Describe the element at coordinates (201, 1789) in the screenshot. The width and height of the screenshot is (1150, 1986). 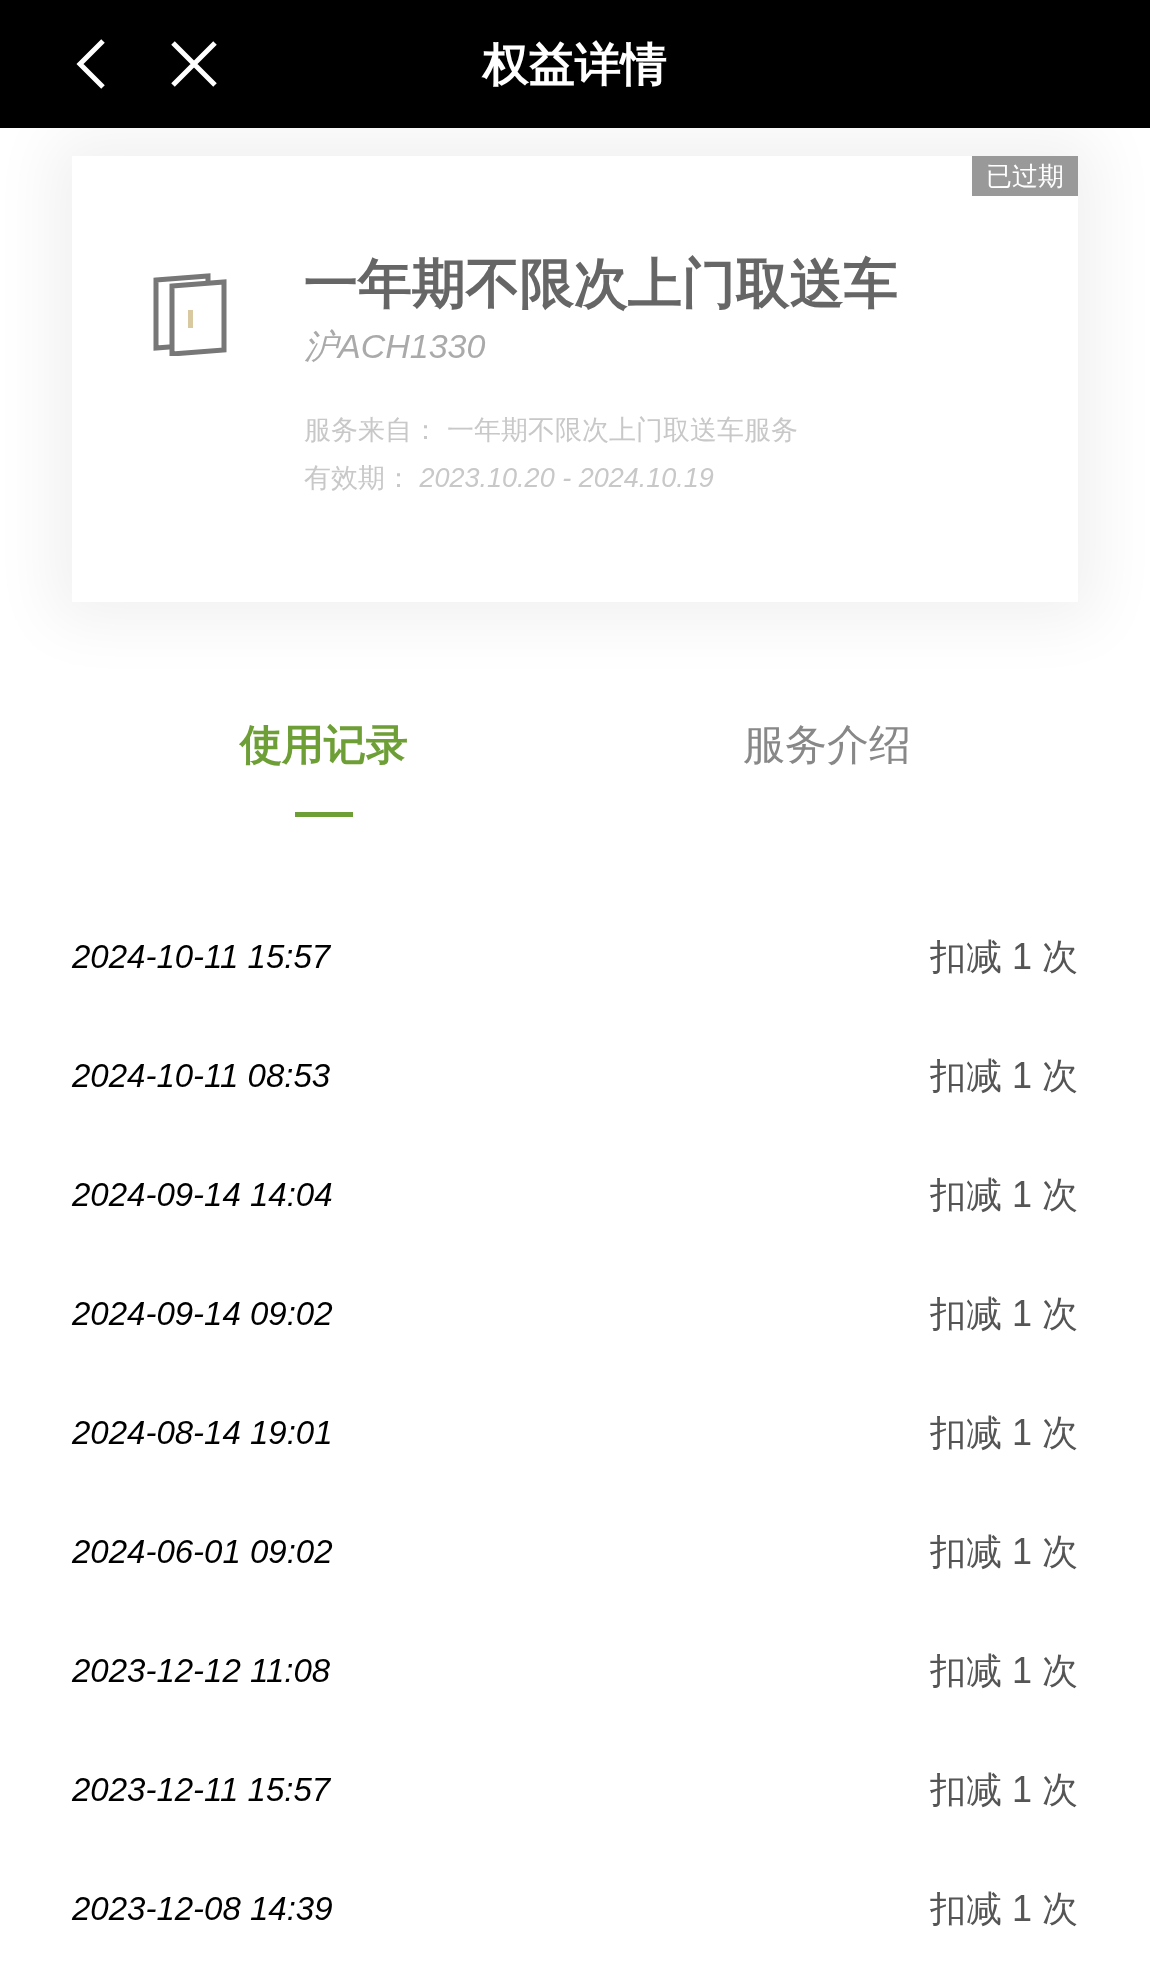
I see `record-time: 2023-12-11 15:57` at that location.